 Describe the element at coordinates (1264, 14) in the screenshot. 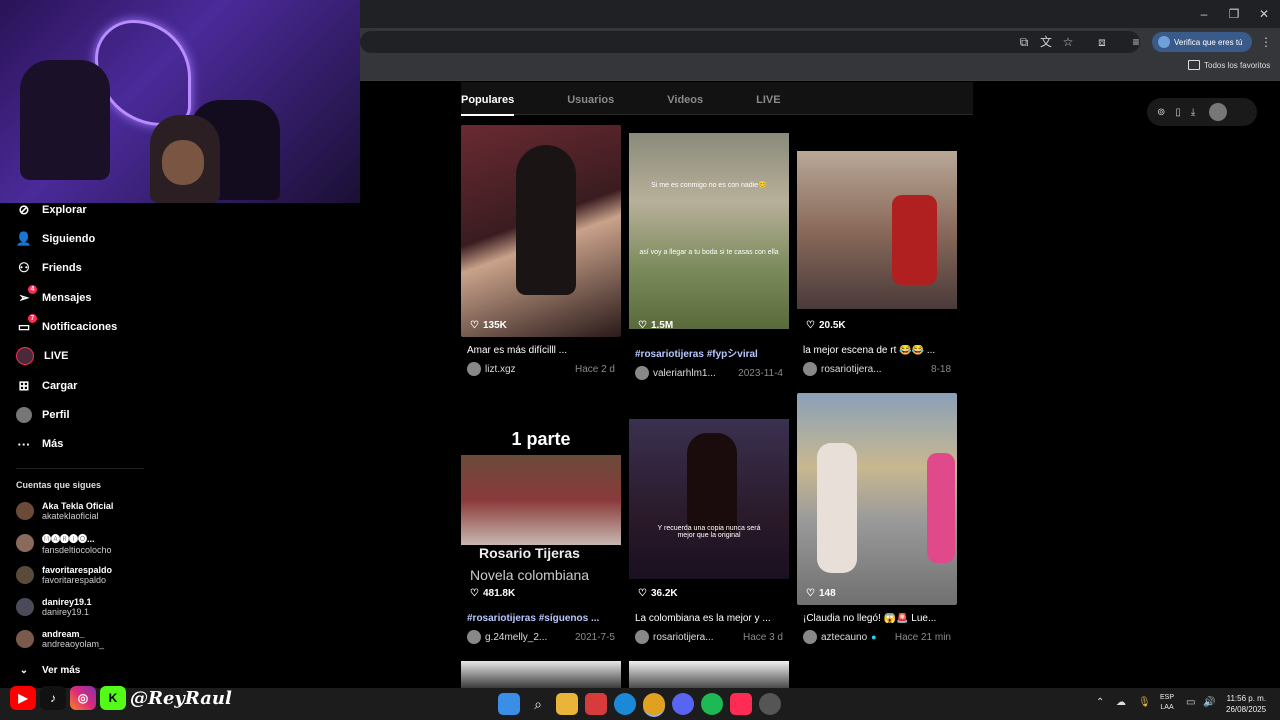

I see `close-icon: ✕` at that location.